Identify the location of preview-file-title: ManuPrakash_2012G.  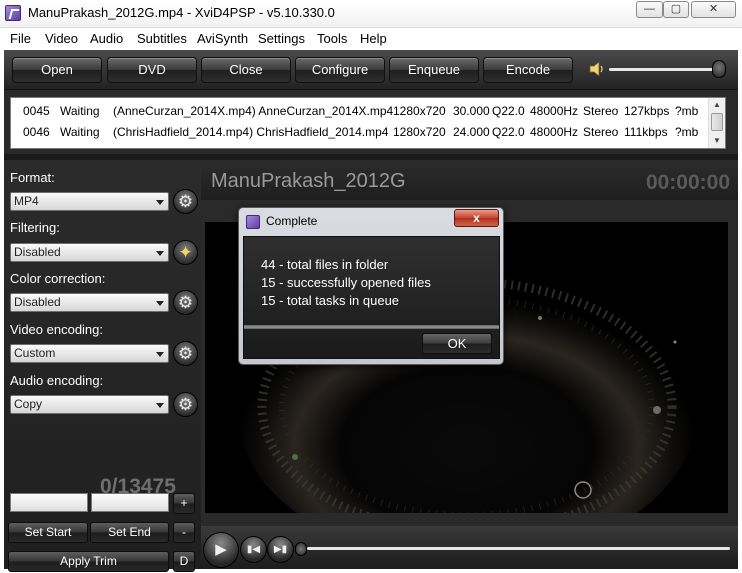
(308, 181).